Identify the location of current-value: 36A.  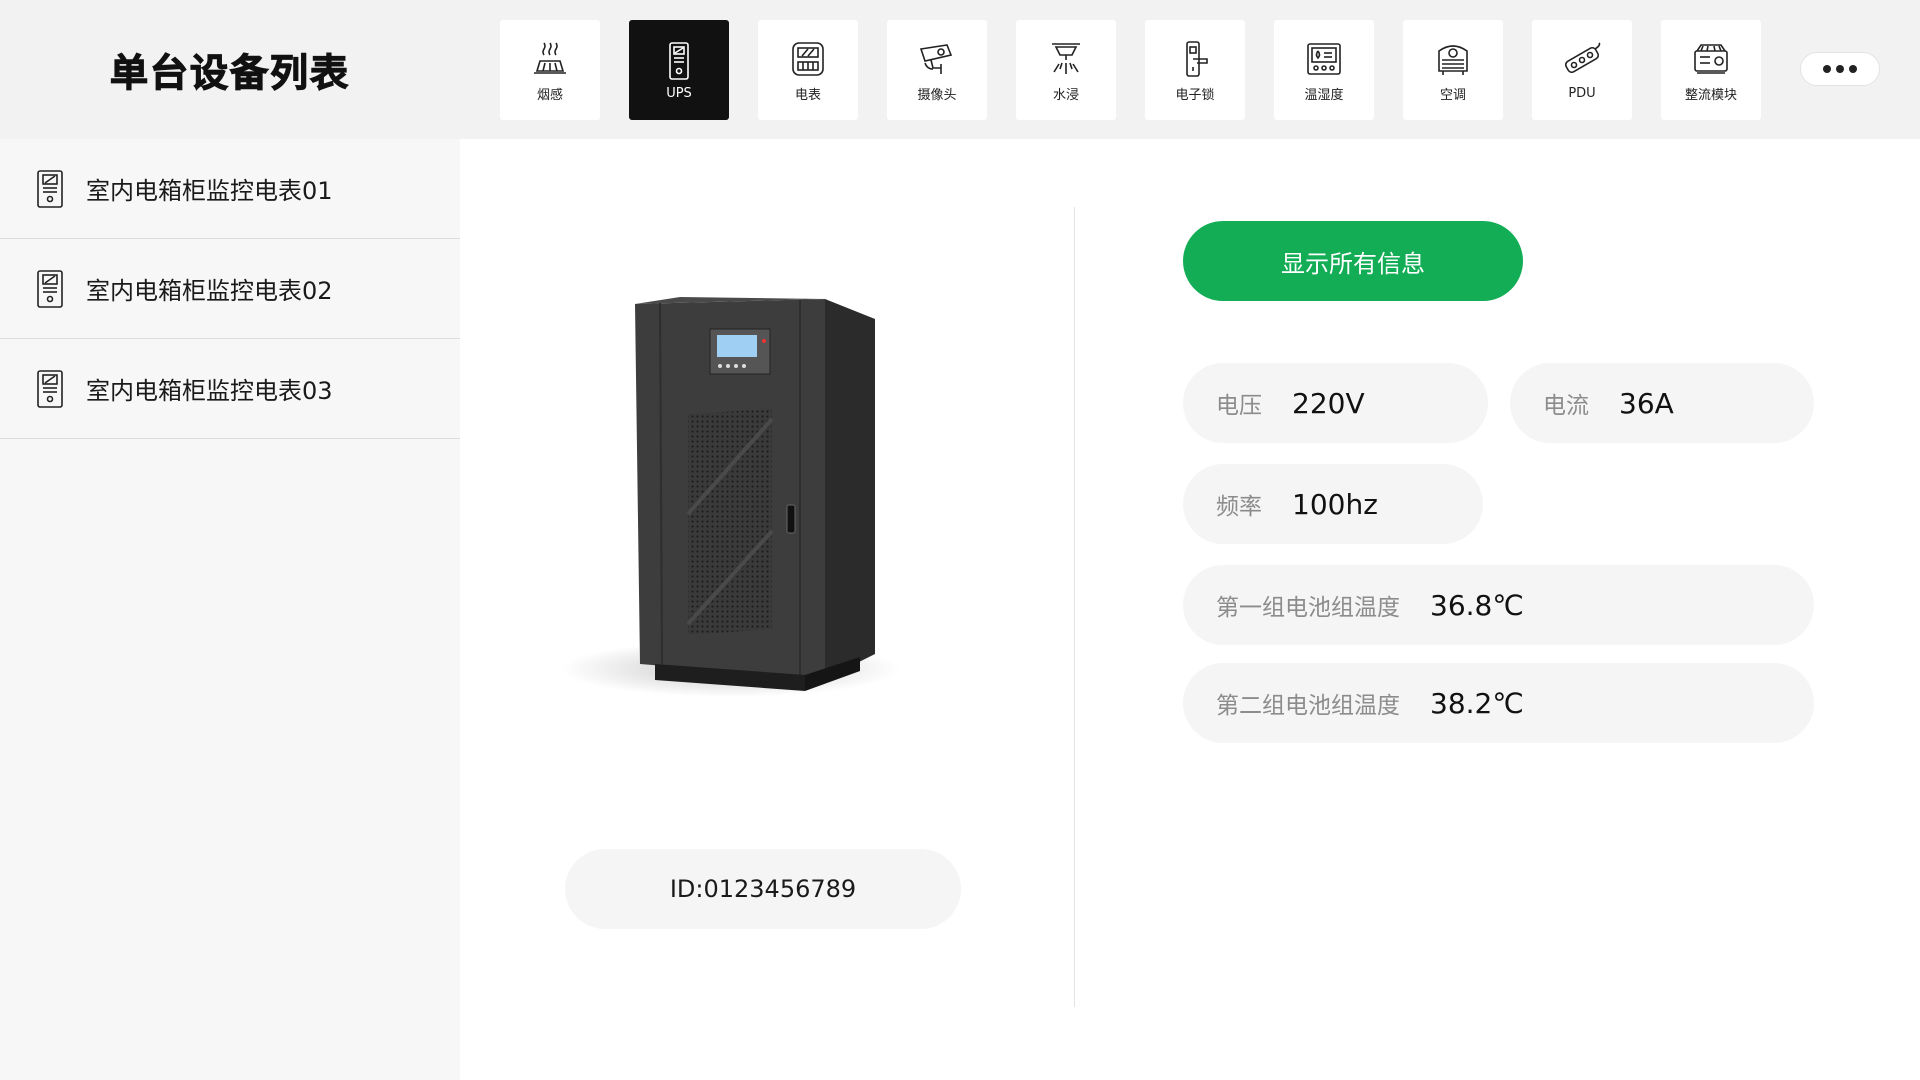
(1646, 403).